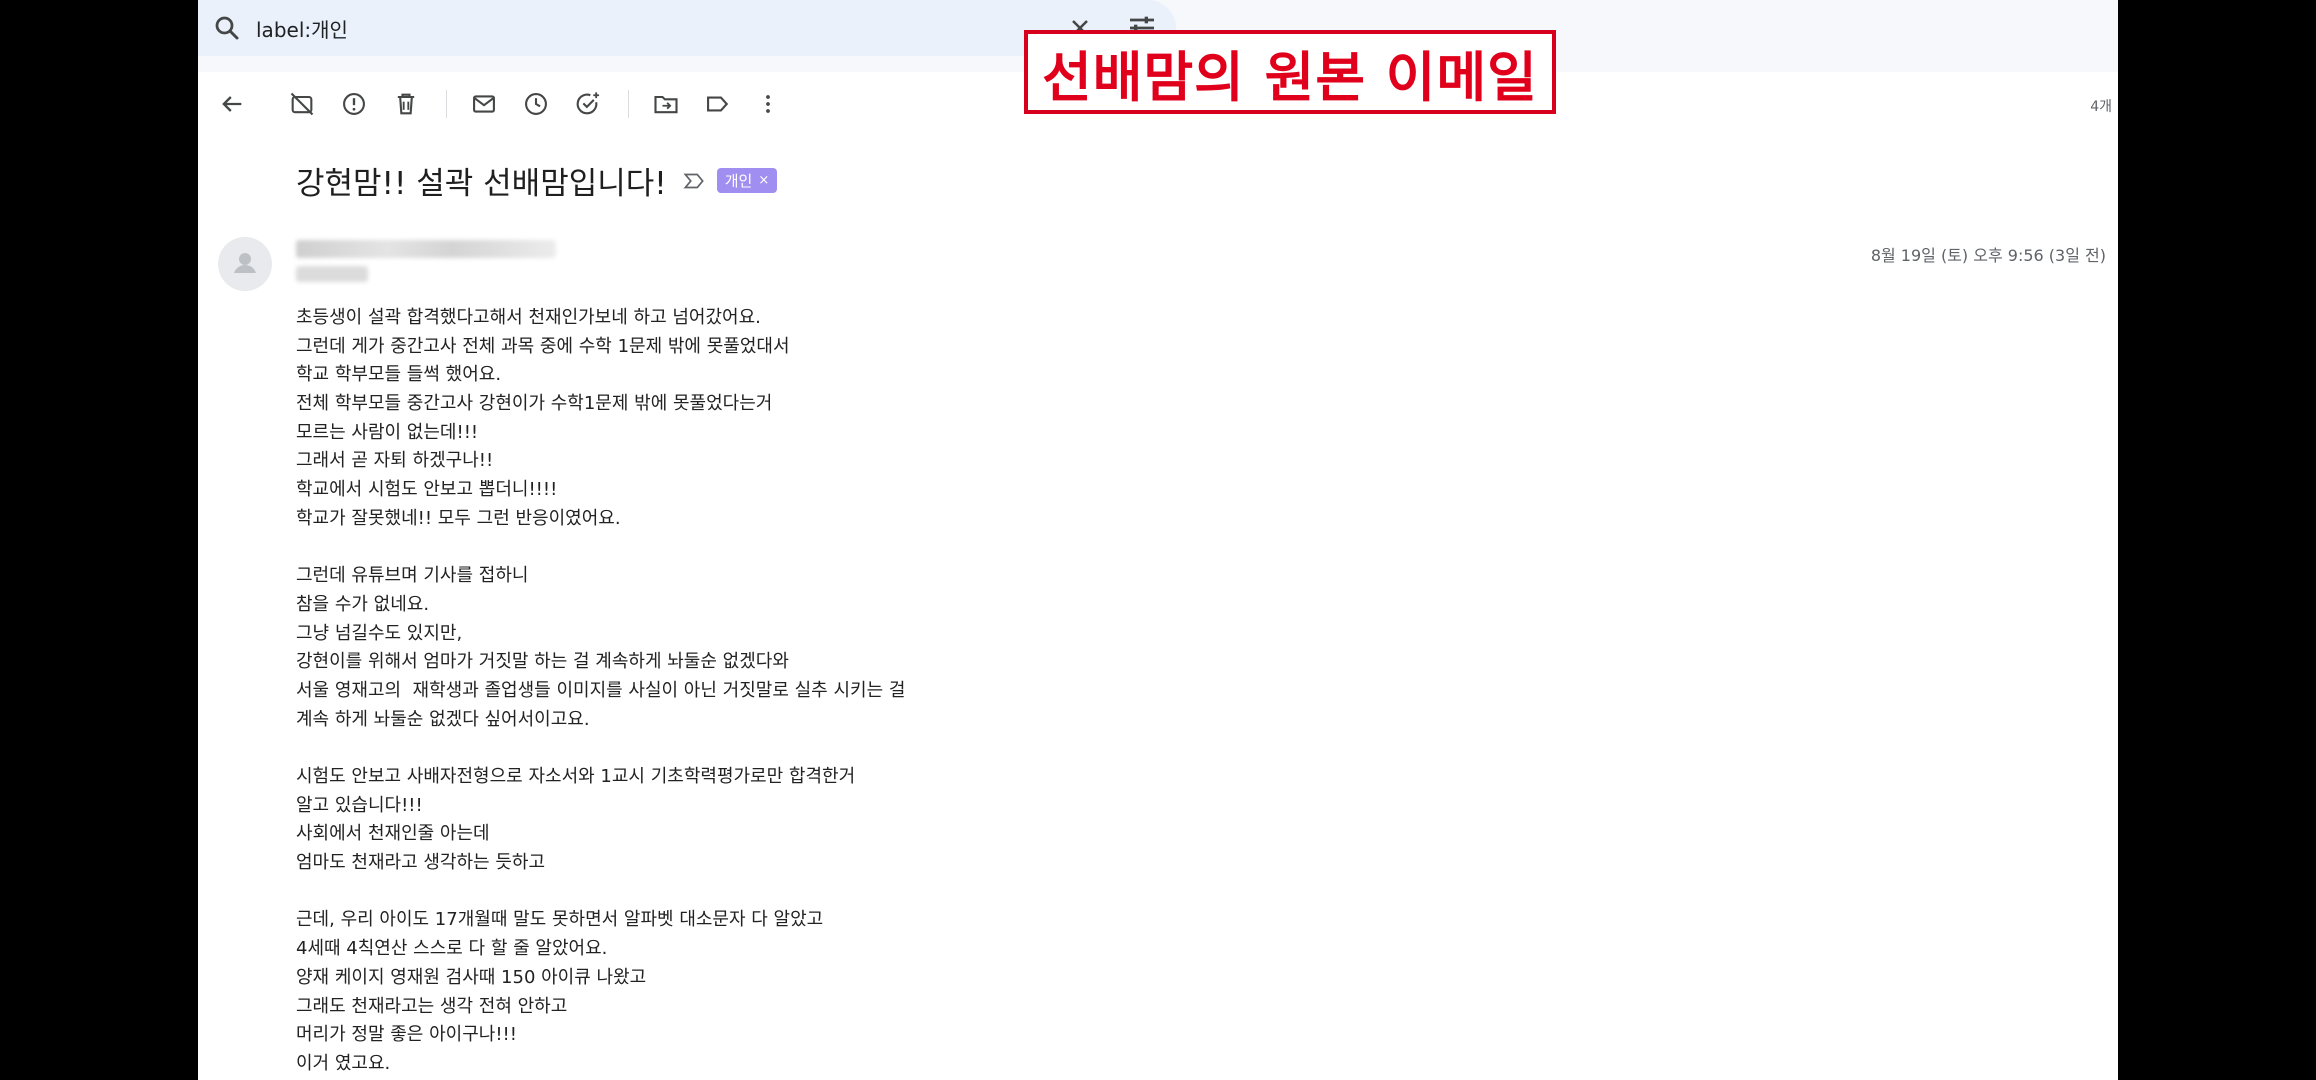 Image resolution: width=2316 pixels, height=1080 pixels. Describe the element at coordinates (427, 490) in the screenshot. I see `email-body-line: 학교에서 시험도 안보고 뽑더니!!!!` at that location.